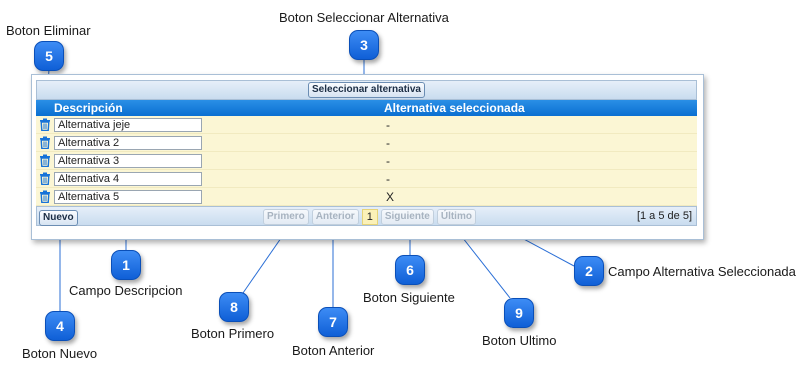  I want to click on current-page: 1, so click(369, 217).